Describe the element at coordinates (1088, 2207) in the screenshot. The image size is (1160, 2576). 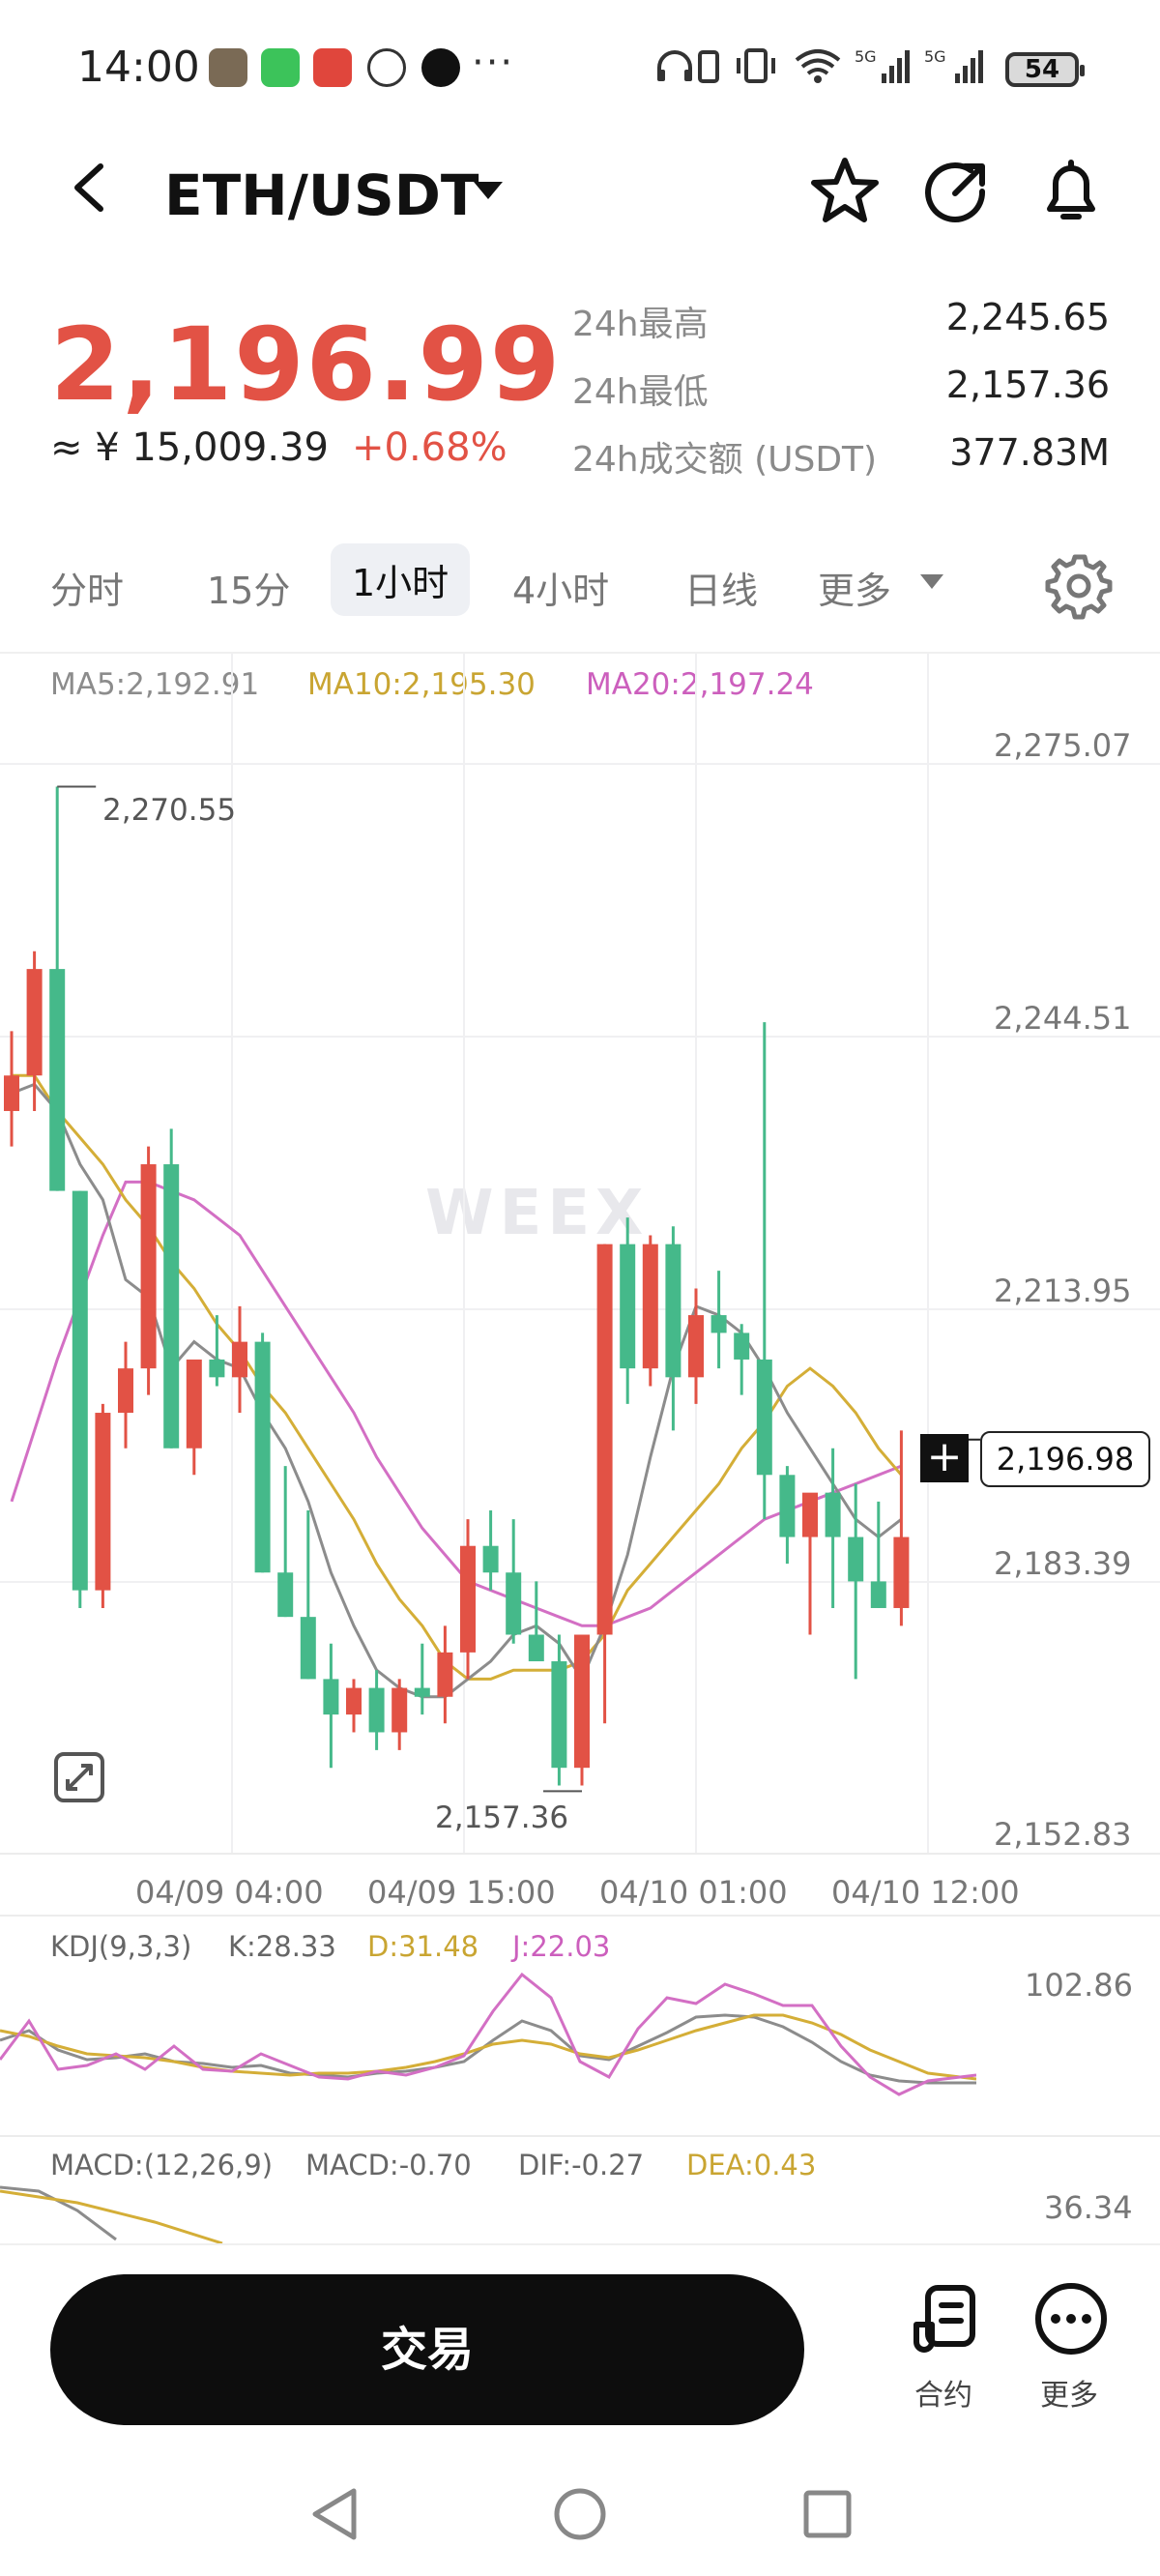
I see `macd-axis-label: 36.34` at that location.